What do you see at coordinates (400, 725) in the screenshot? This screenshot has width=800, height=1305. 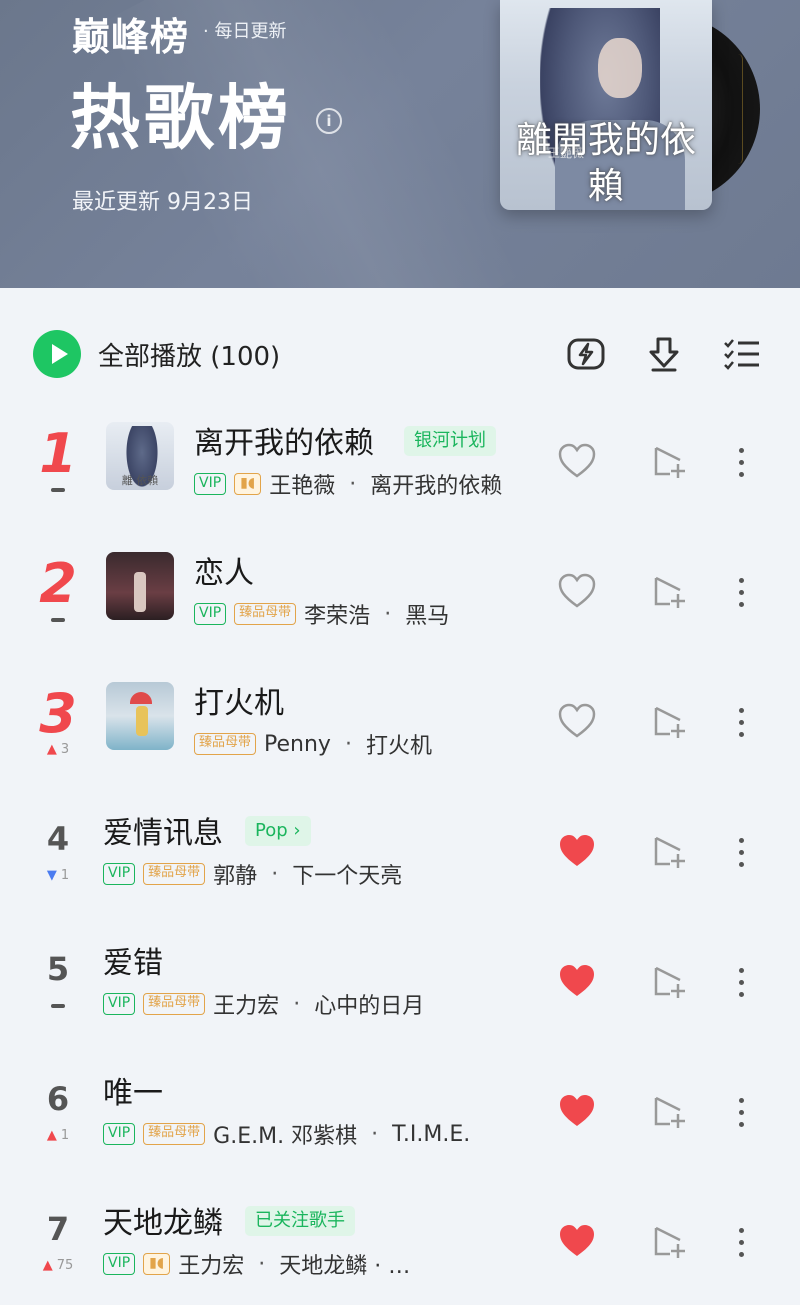 I see `song-row: 3 ▲ 3 打火机 臻品母带 Penny · 打火机` at bounding box center [400, 725].